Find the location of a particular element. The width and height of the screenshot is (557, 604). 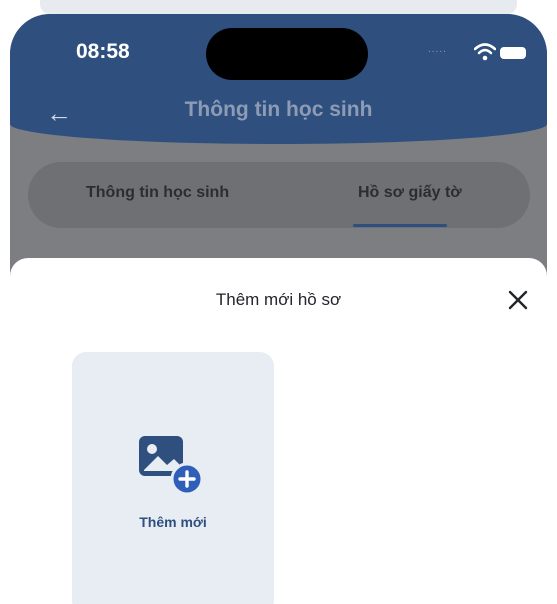

tab-student-info: Thông tin học sinh is located at coordinates (157, 193).